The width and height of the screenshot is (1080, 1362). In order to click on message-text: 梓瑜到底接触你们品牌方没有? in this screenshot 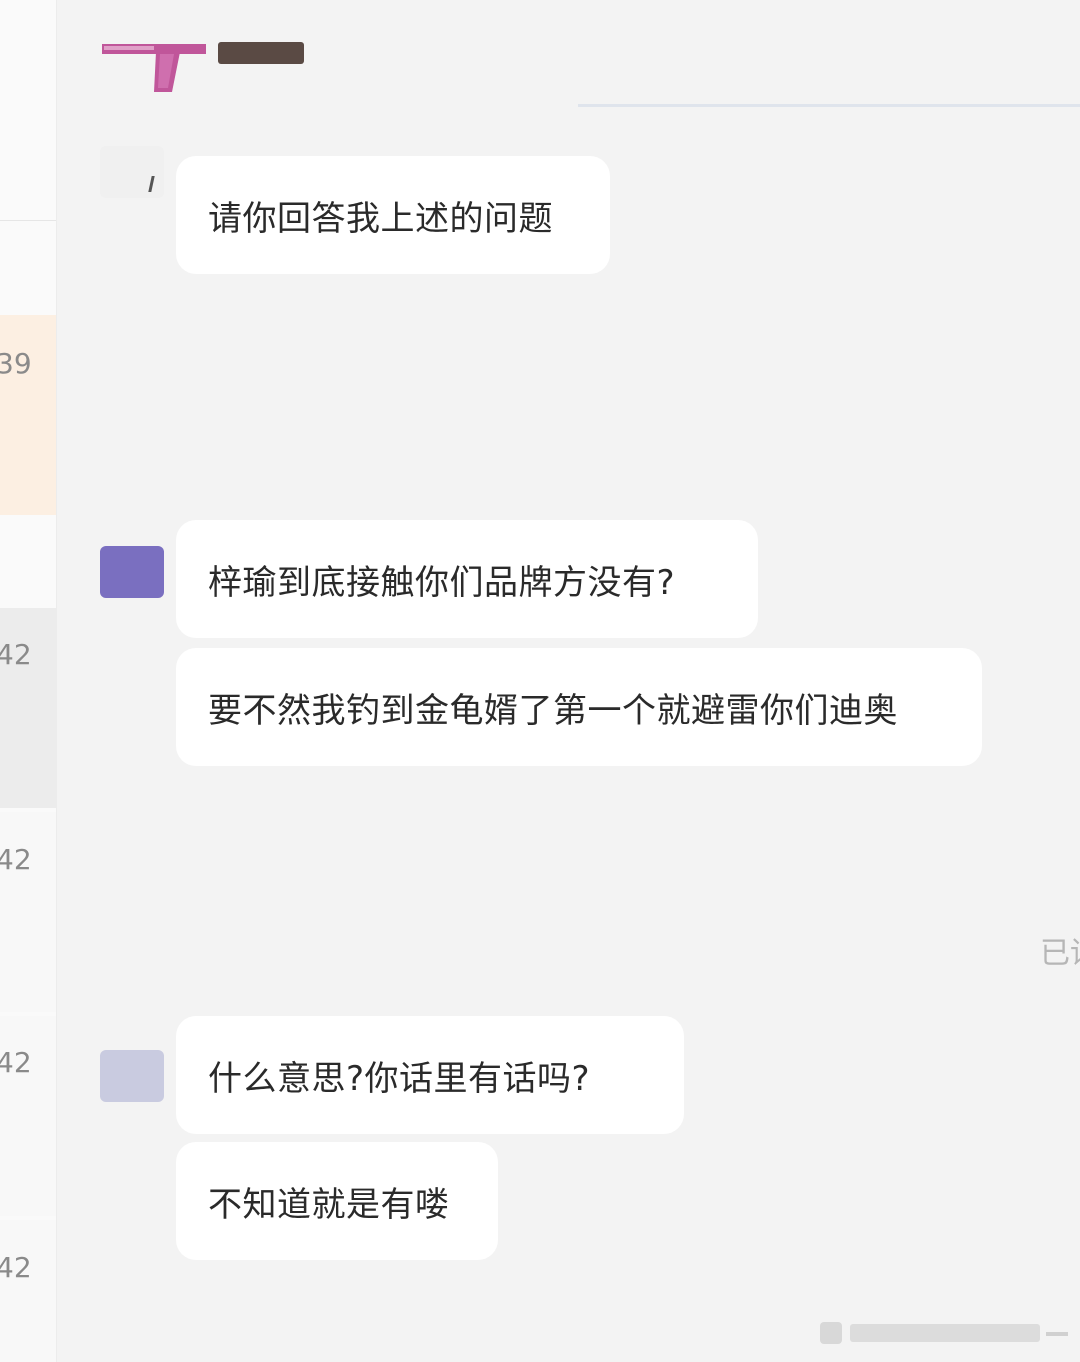, I will do `click(442, 582)`.